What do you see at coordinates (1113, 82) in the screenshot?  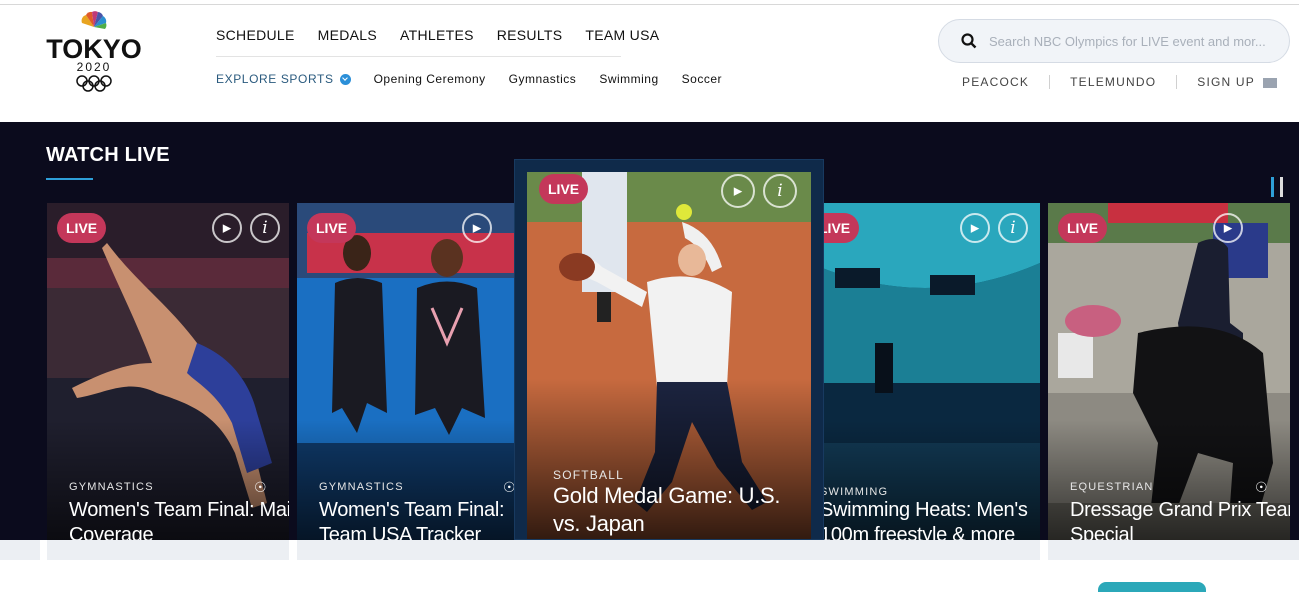 I see `telemundo-link: TELEMUNDO` at bounding box center [1113, 82].